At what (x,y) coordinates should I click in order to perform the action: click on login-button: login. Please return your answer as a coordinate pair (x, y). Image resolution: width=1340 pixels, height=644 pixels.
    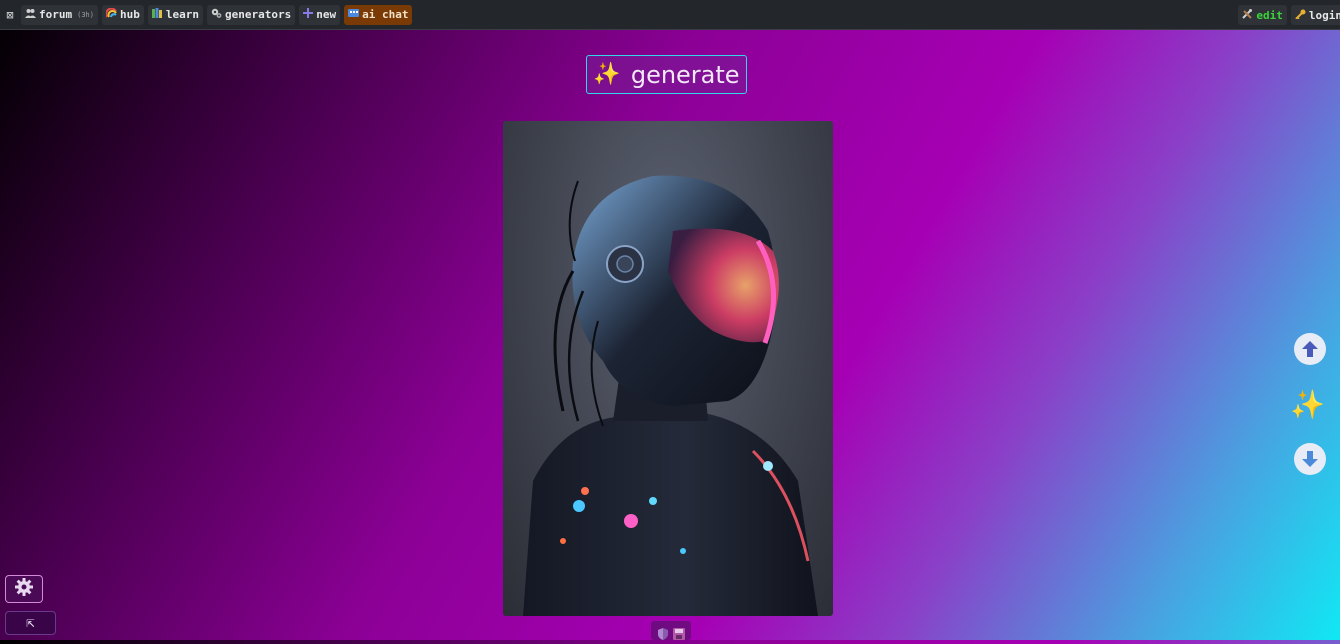
    Looking at the image, I should click on (1315, 15).